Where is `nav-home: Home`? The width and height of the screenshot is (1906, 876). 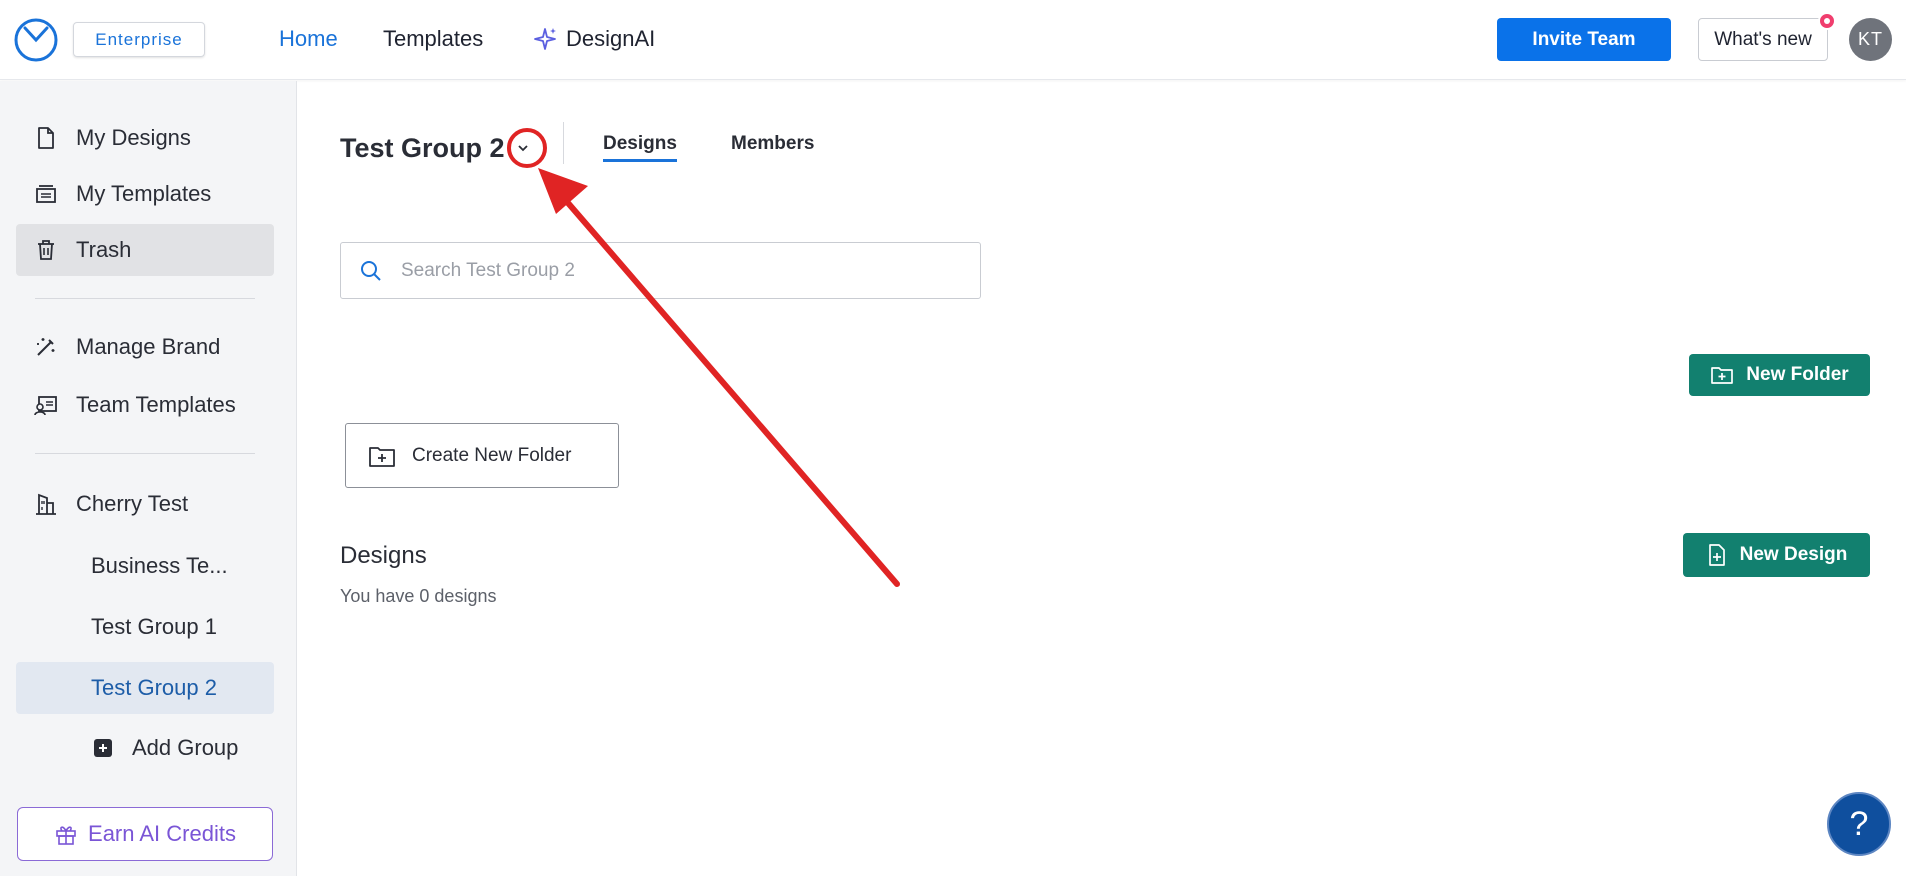 nav-home: Home is located at coordinates (308, 39).